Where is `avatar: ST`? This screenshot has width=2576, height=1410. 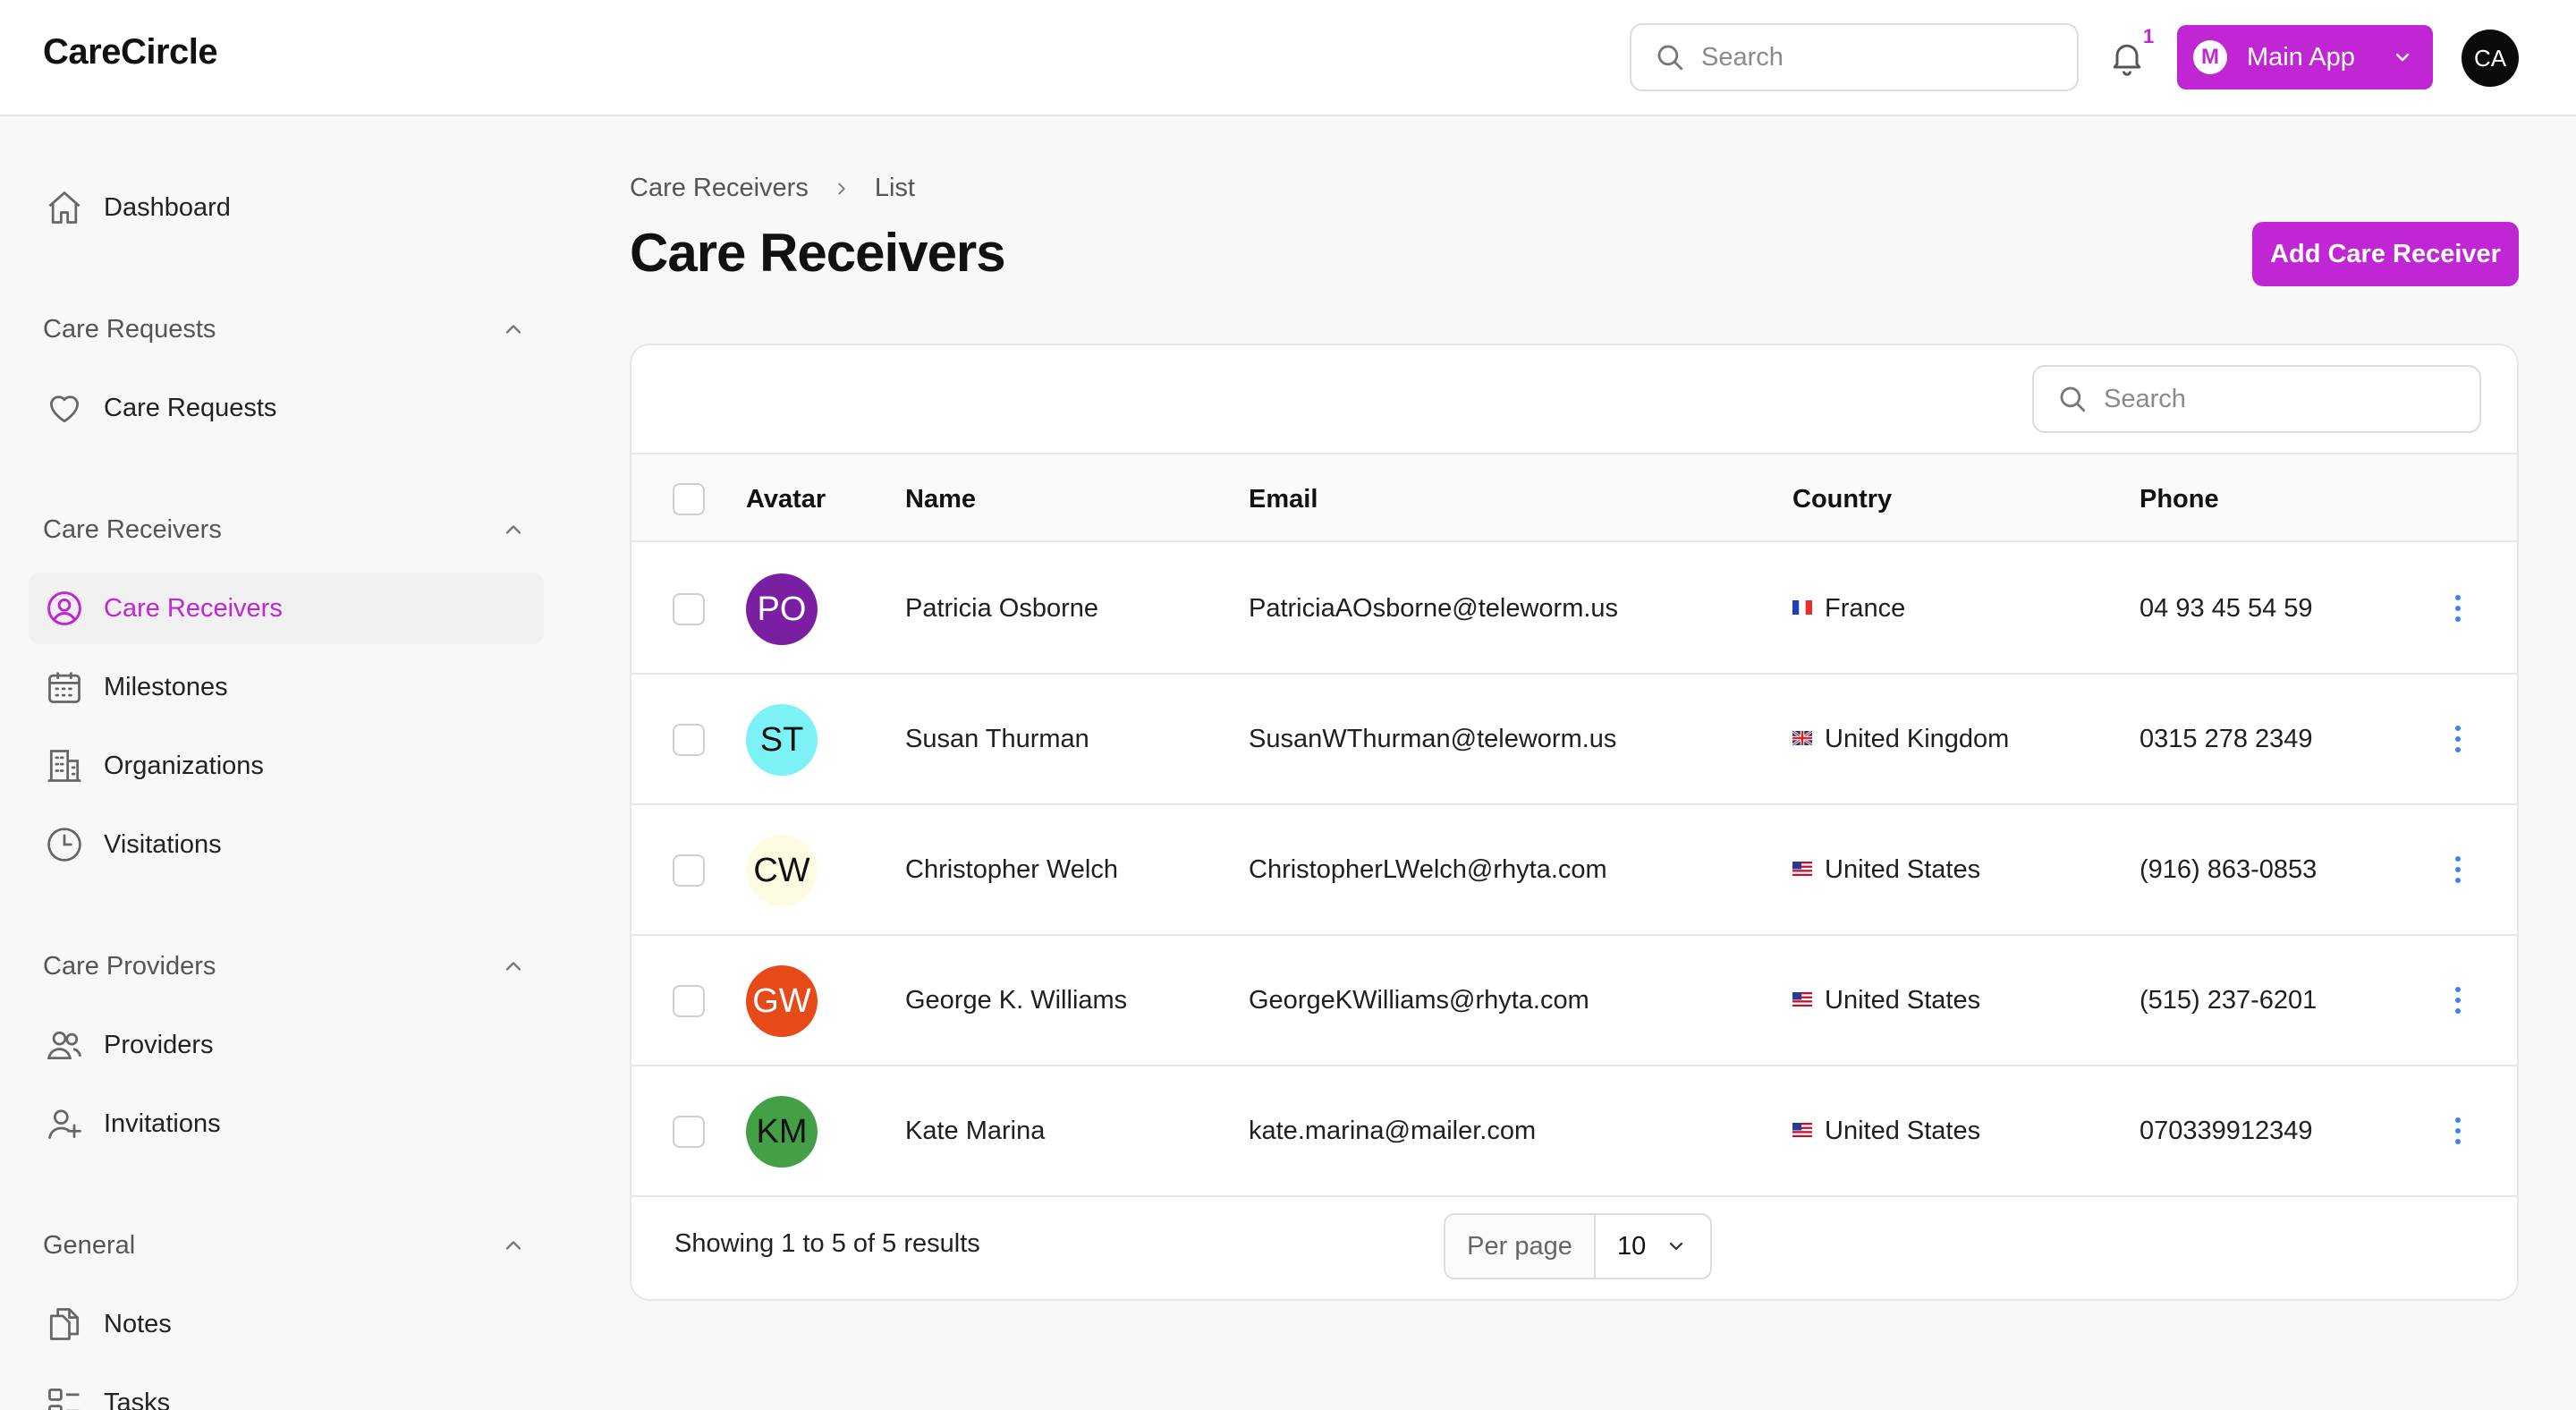
avatar: ST is located at coordinates (782, 740).